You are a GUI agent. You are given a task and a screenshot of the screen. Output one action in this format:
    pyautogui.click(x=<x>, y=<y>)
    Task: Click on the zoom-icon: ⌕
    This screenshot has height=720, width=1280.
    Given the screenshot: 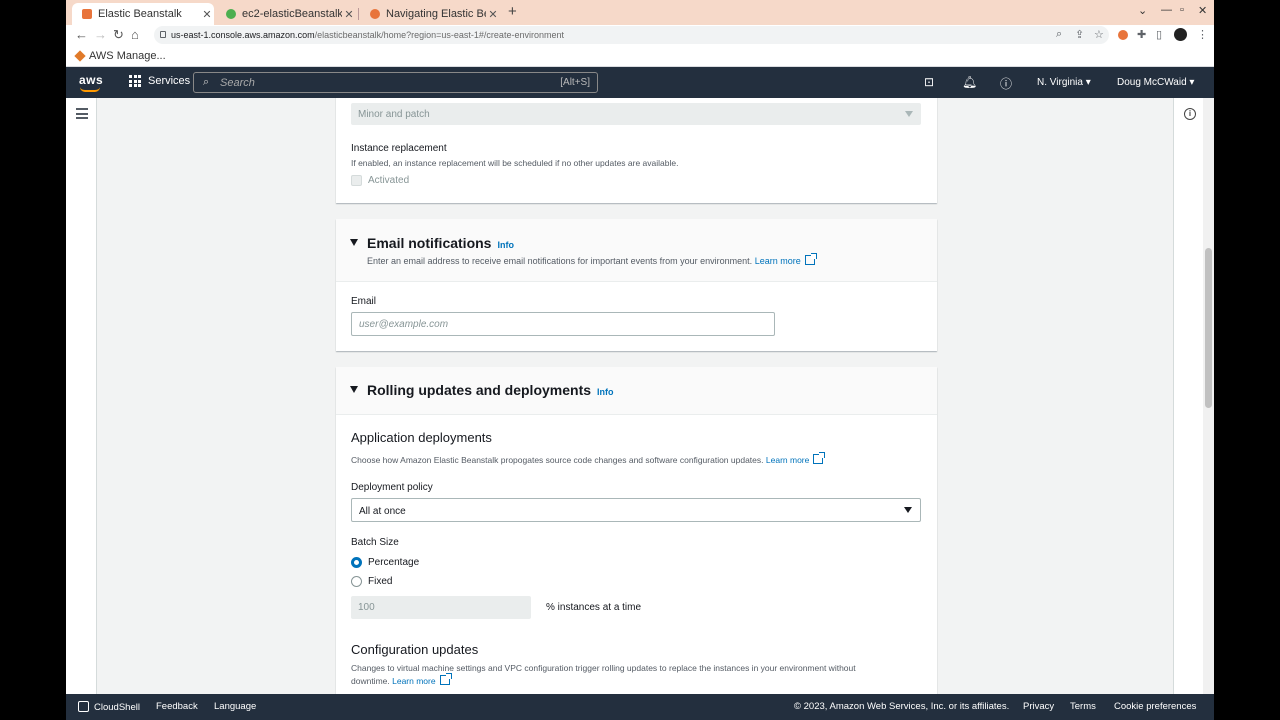 What is the action you would take?
    pyautogui.click(x=1059, y=34)
    